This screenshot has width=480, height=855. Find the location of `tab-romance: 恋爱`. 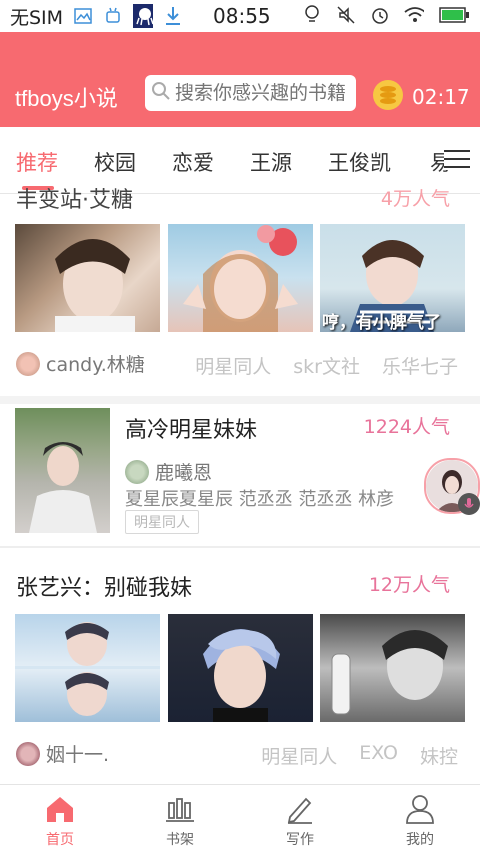

tab-romance: 恋爱 is located at coordinates (193, 162).